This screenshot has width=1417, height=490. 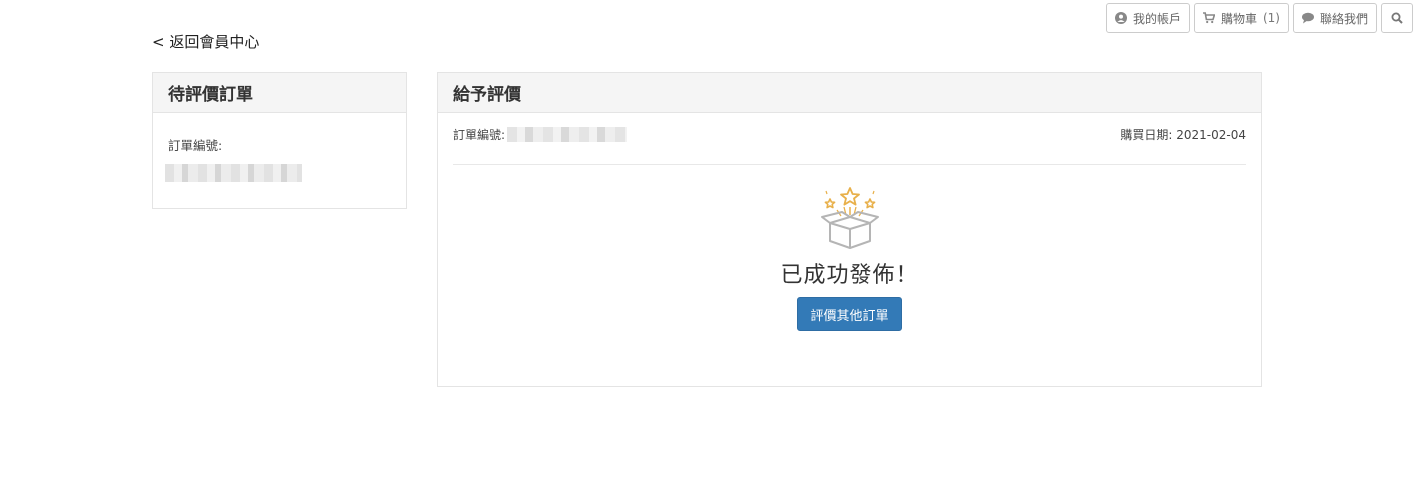 I want to click on cart-count: (1), so click(x=1271, y=18).